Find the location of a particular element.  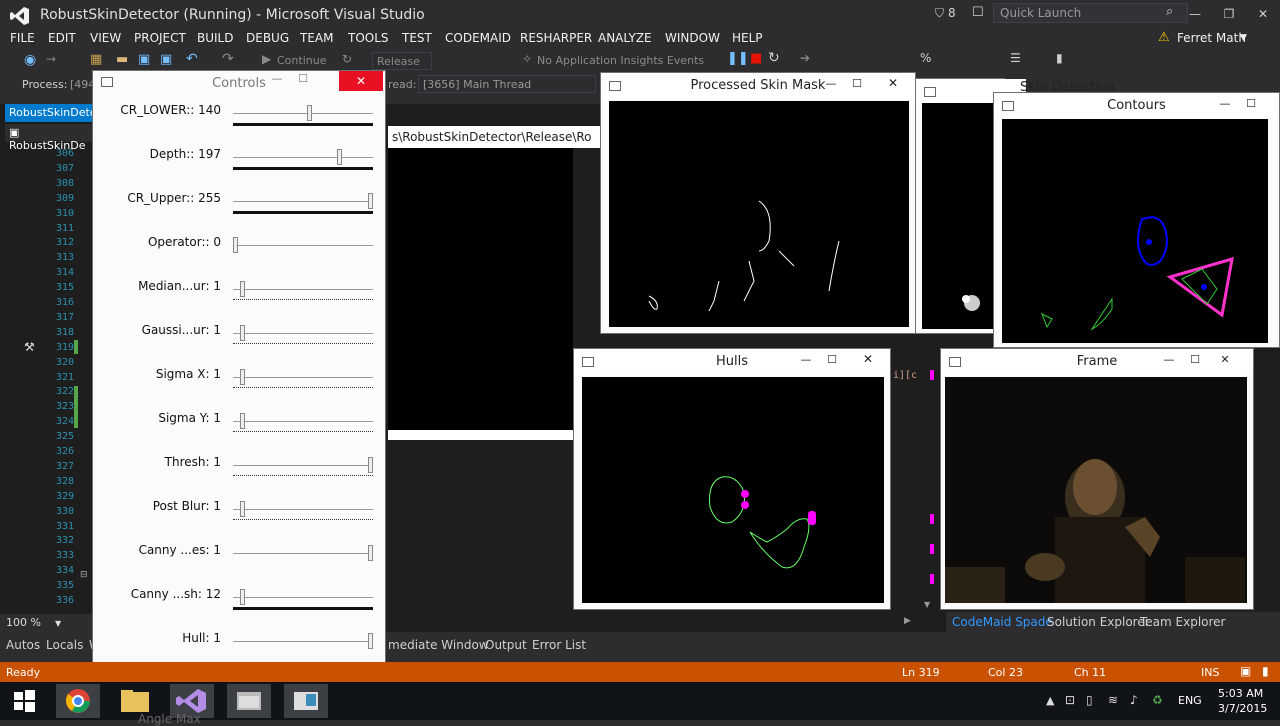

quick-launch-input: Quick Launch is located at coordinates (1090, 13).